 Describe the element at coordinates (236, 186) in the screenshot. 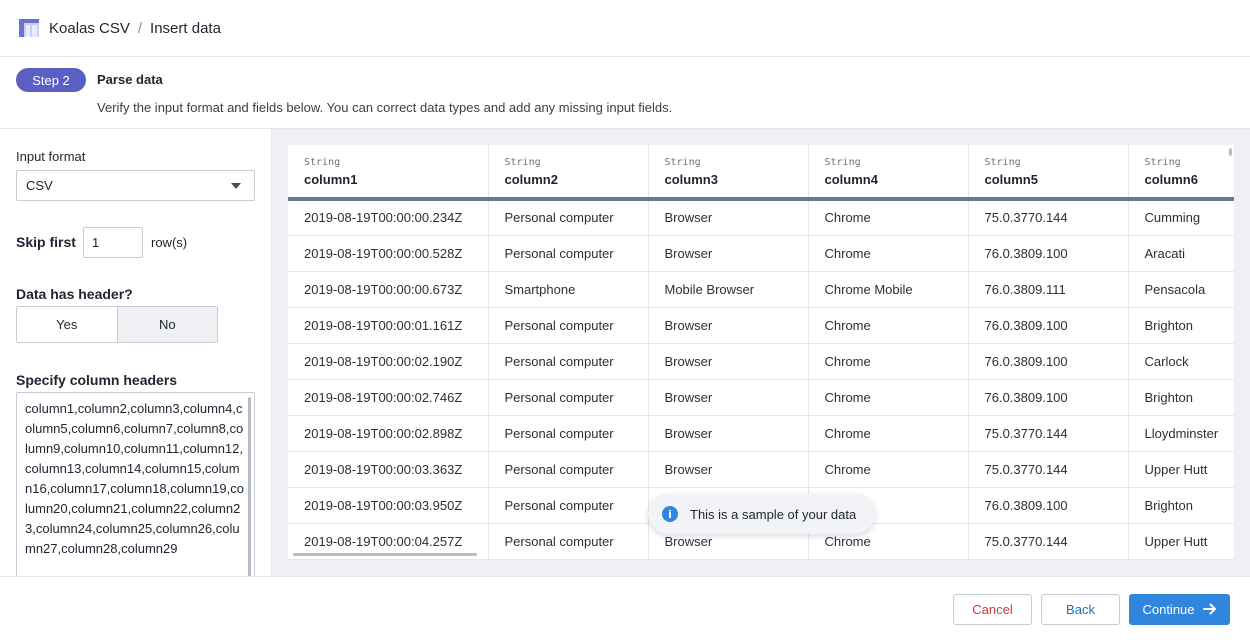

I see `chevron-down-icon` at that location.